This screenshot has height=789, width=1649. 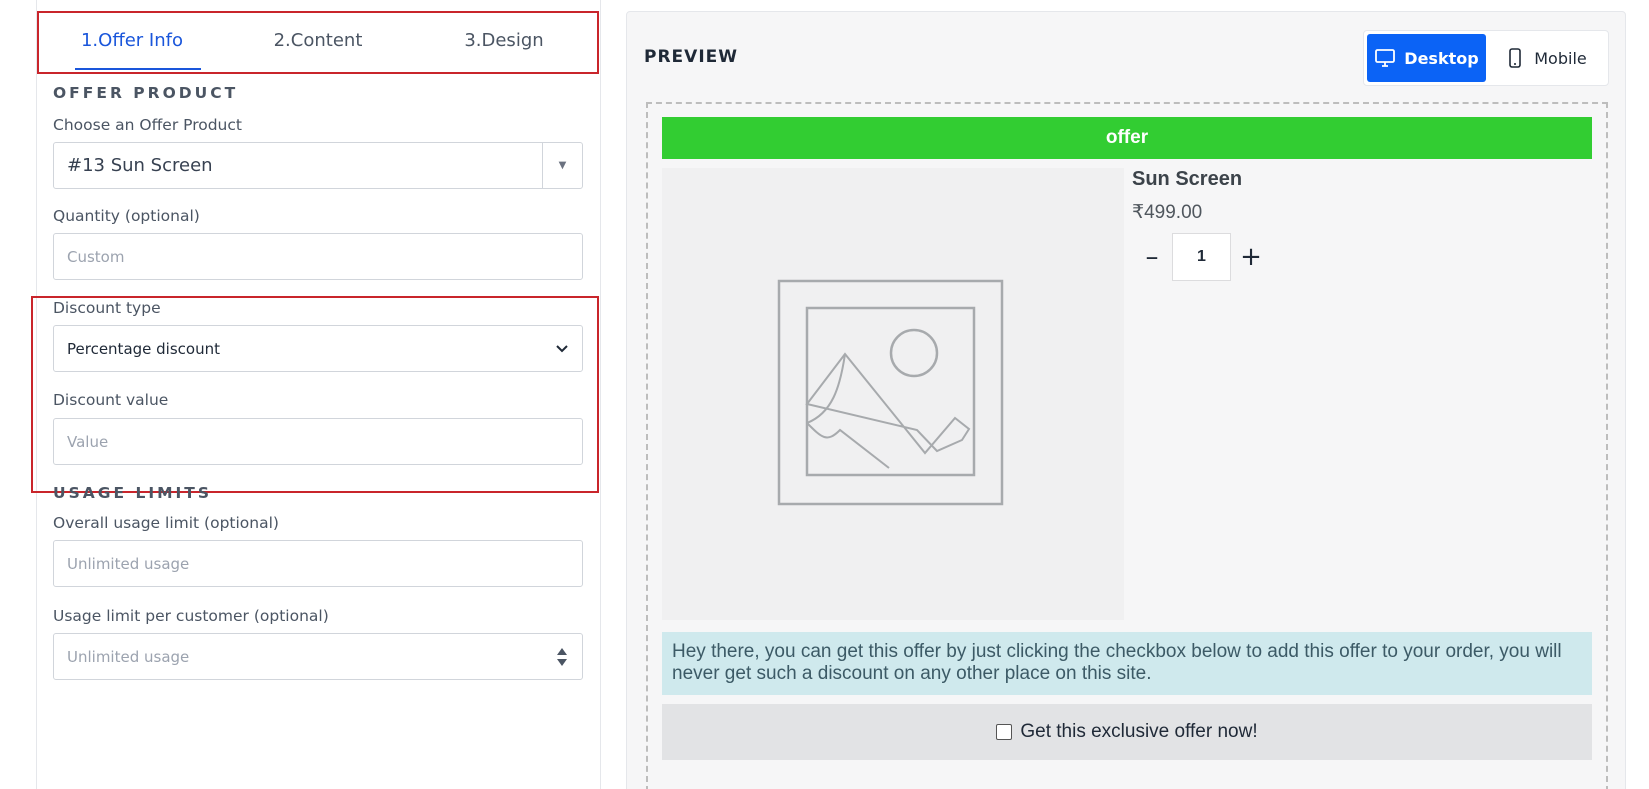 What do you see at coordinates (562, 165) in the screenshot?
I see `dropdown-arrow-icon: ▼` at bounding box center [562, 165].